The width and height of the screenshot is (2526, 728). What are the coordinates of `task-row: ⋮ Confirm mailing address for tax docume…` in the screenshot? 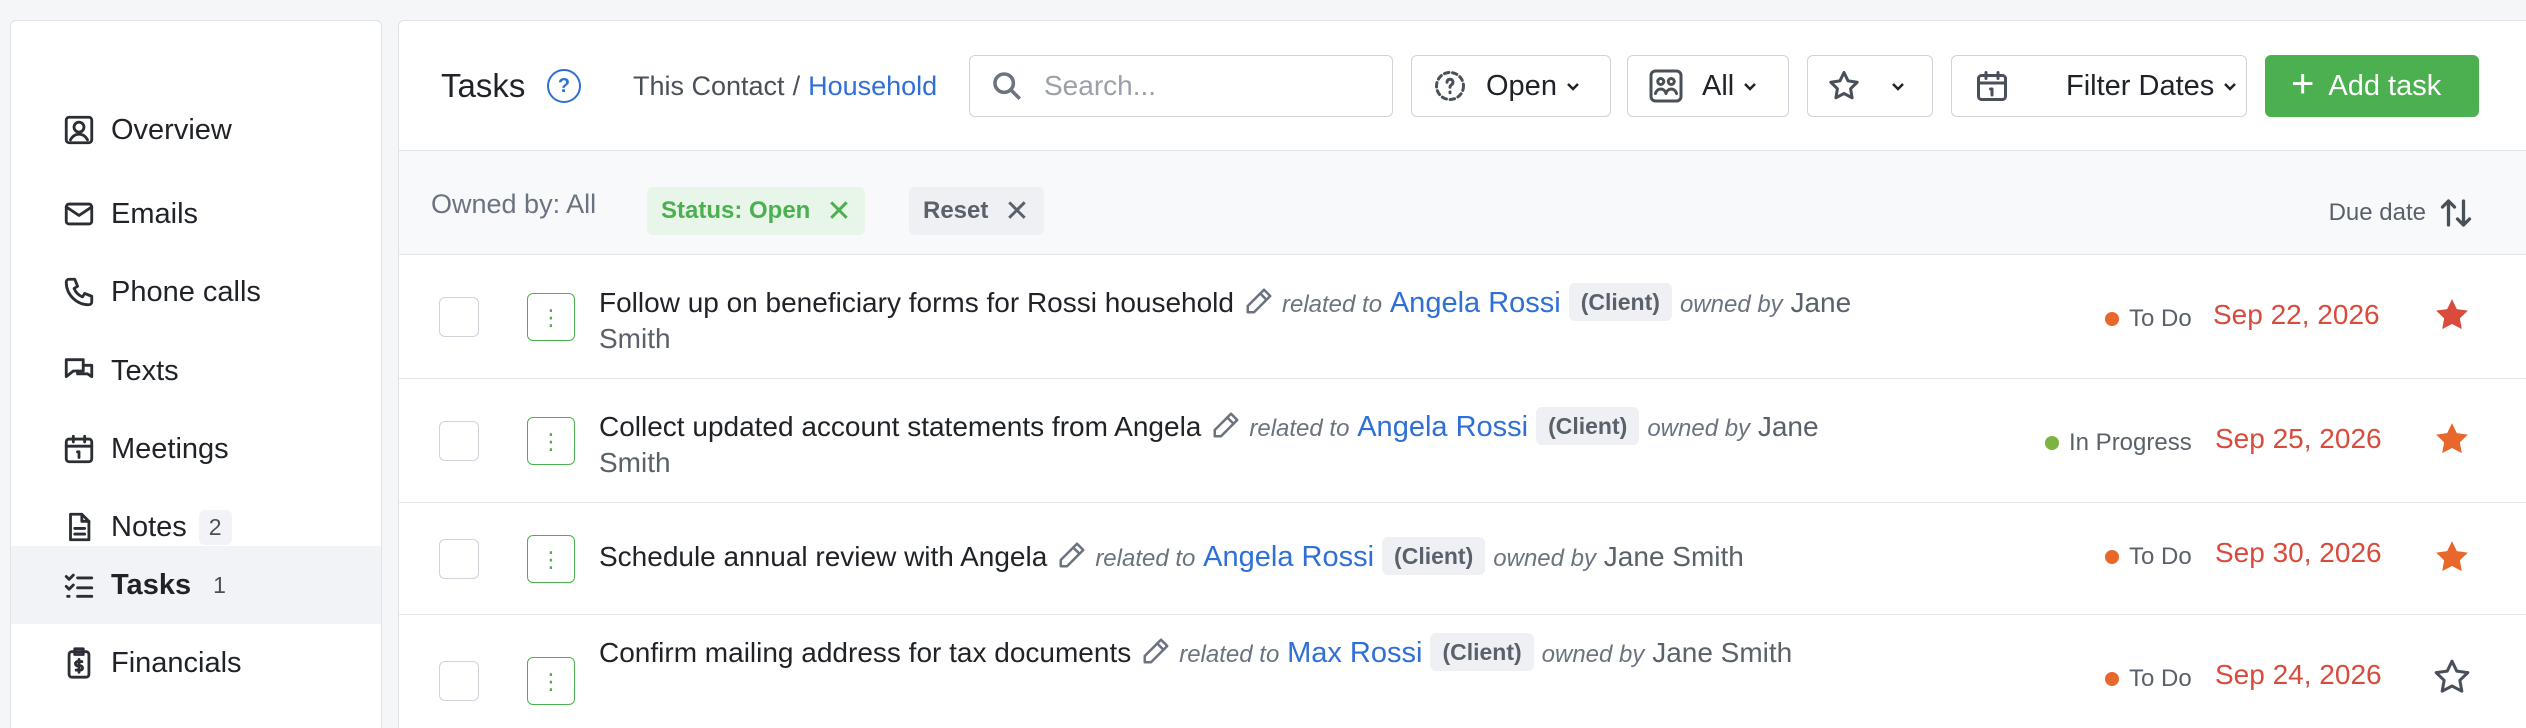 It's located at (1462, 671).